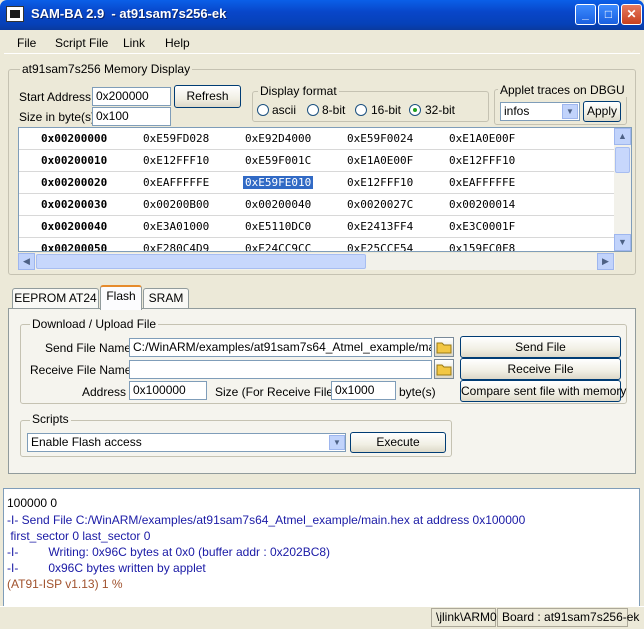 Image resolution: width=644 pixels, height=629 pixels. What do you see at coordinates (380, 226) in the screenshot?
I see `memory-cell: 0xE2413FF4` at bounding box center [380, 226].